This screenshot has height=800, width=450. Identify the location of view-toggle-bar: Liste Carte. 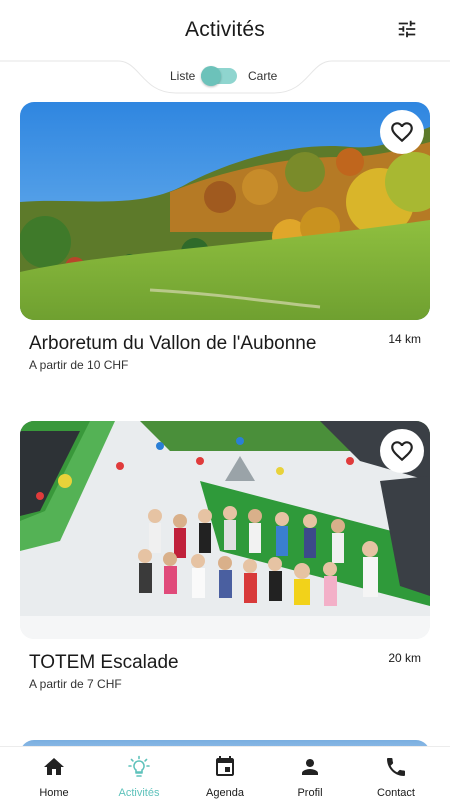
(225, 78).